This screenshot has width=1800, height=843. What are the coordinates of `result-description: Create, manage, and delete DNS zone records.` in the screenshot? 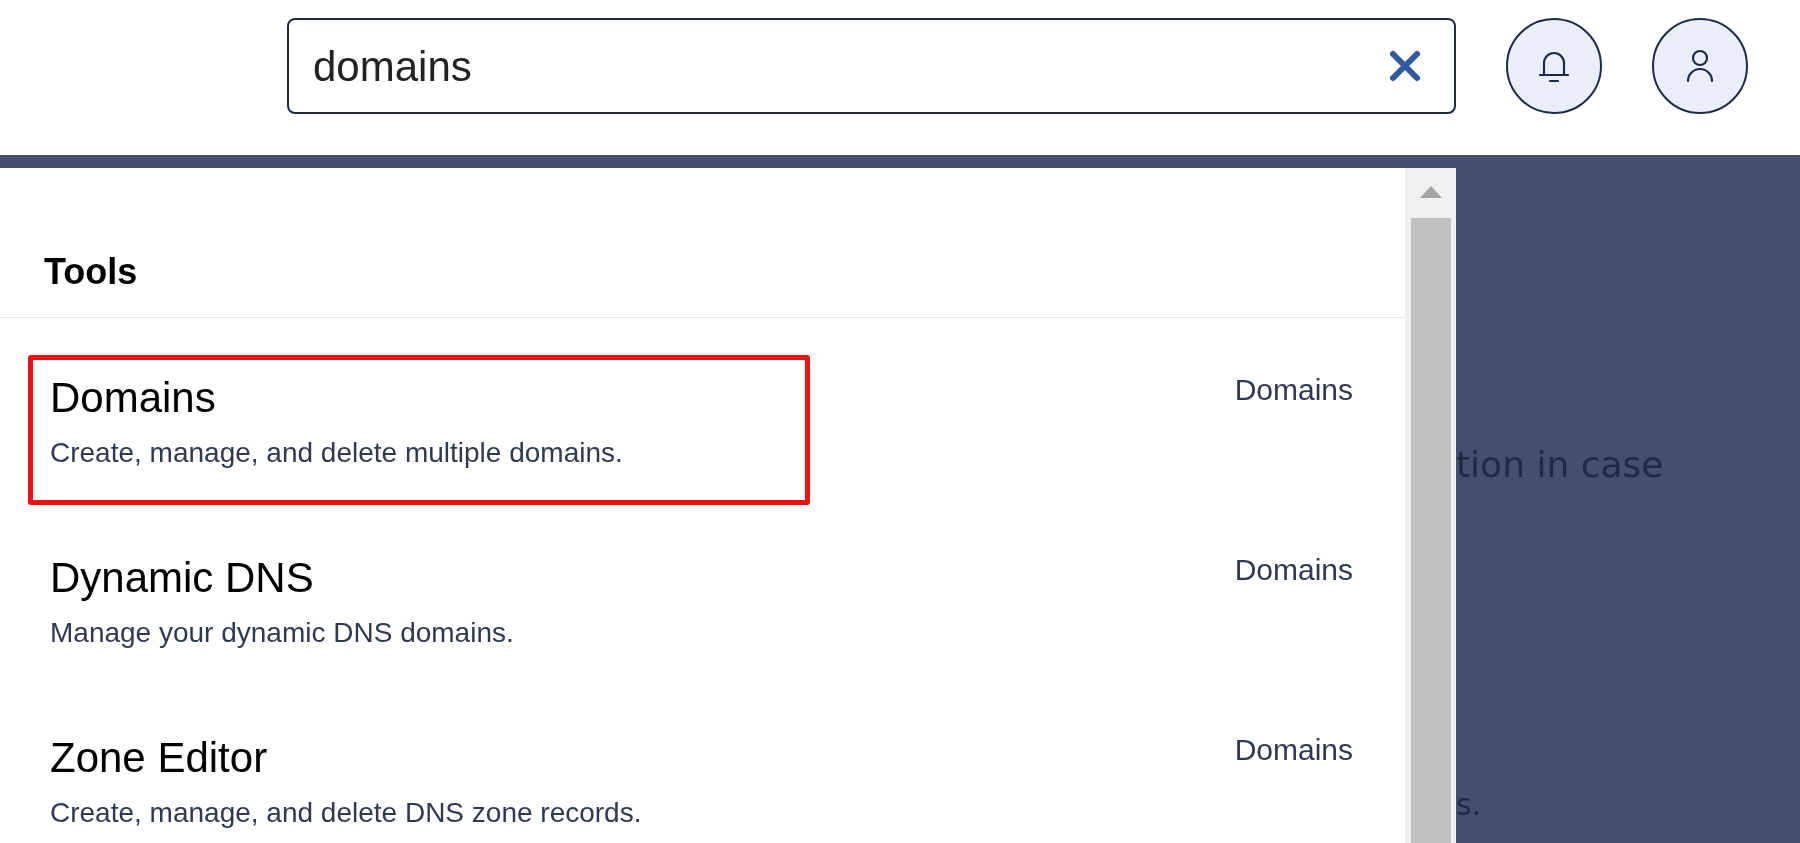 It's located at (346, 813).